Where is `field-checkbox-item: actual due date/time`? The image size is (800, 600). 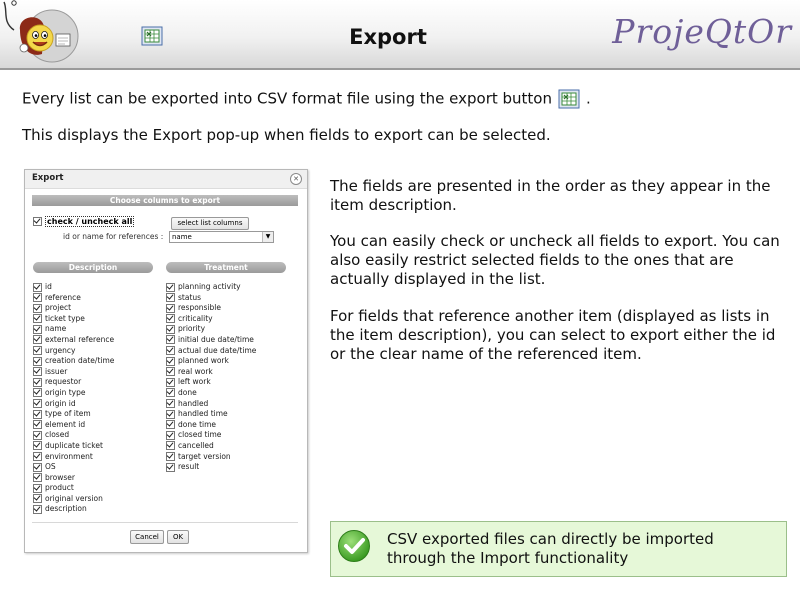 field-checkbox-item: actual due date/time is located at coordinates (211, 351).